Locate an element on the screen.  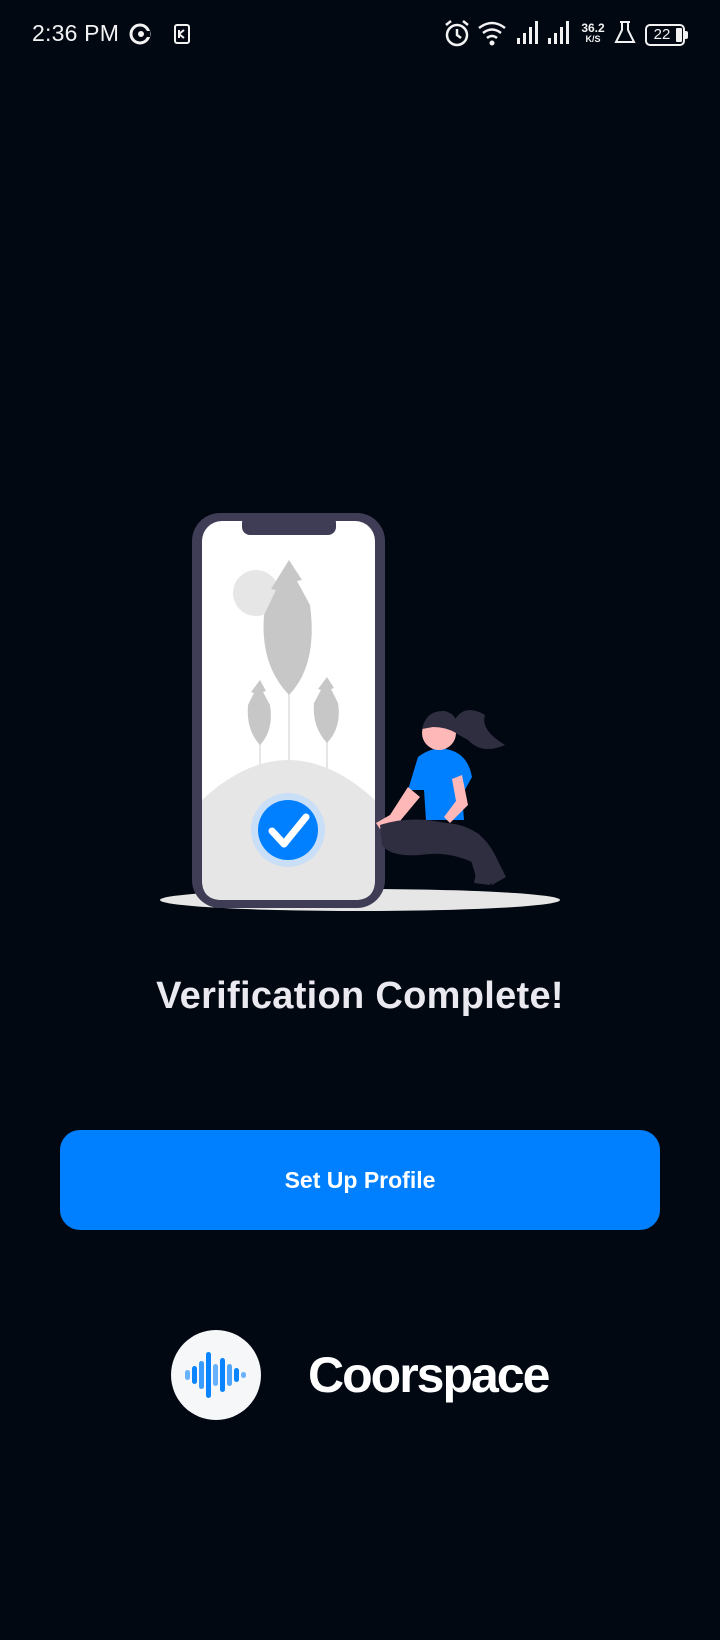
audio-wave-icon is located at coordinates (216, 1375).